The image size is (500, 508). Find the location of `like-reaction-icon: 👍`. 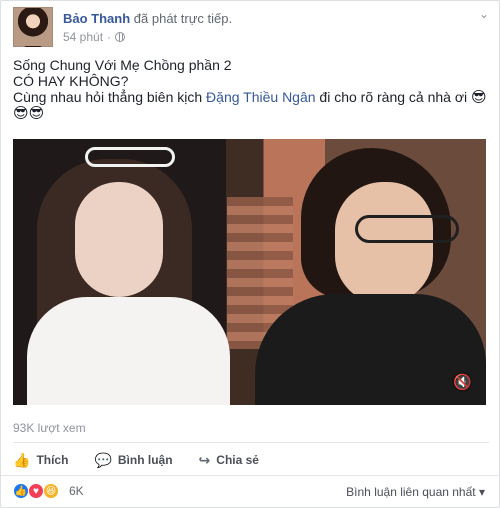

like-reaction-icon: 👍 is located at coordinates (21, 491).